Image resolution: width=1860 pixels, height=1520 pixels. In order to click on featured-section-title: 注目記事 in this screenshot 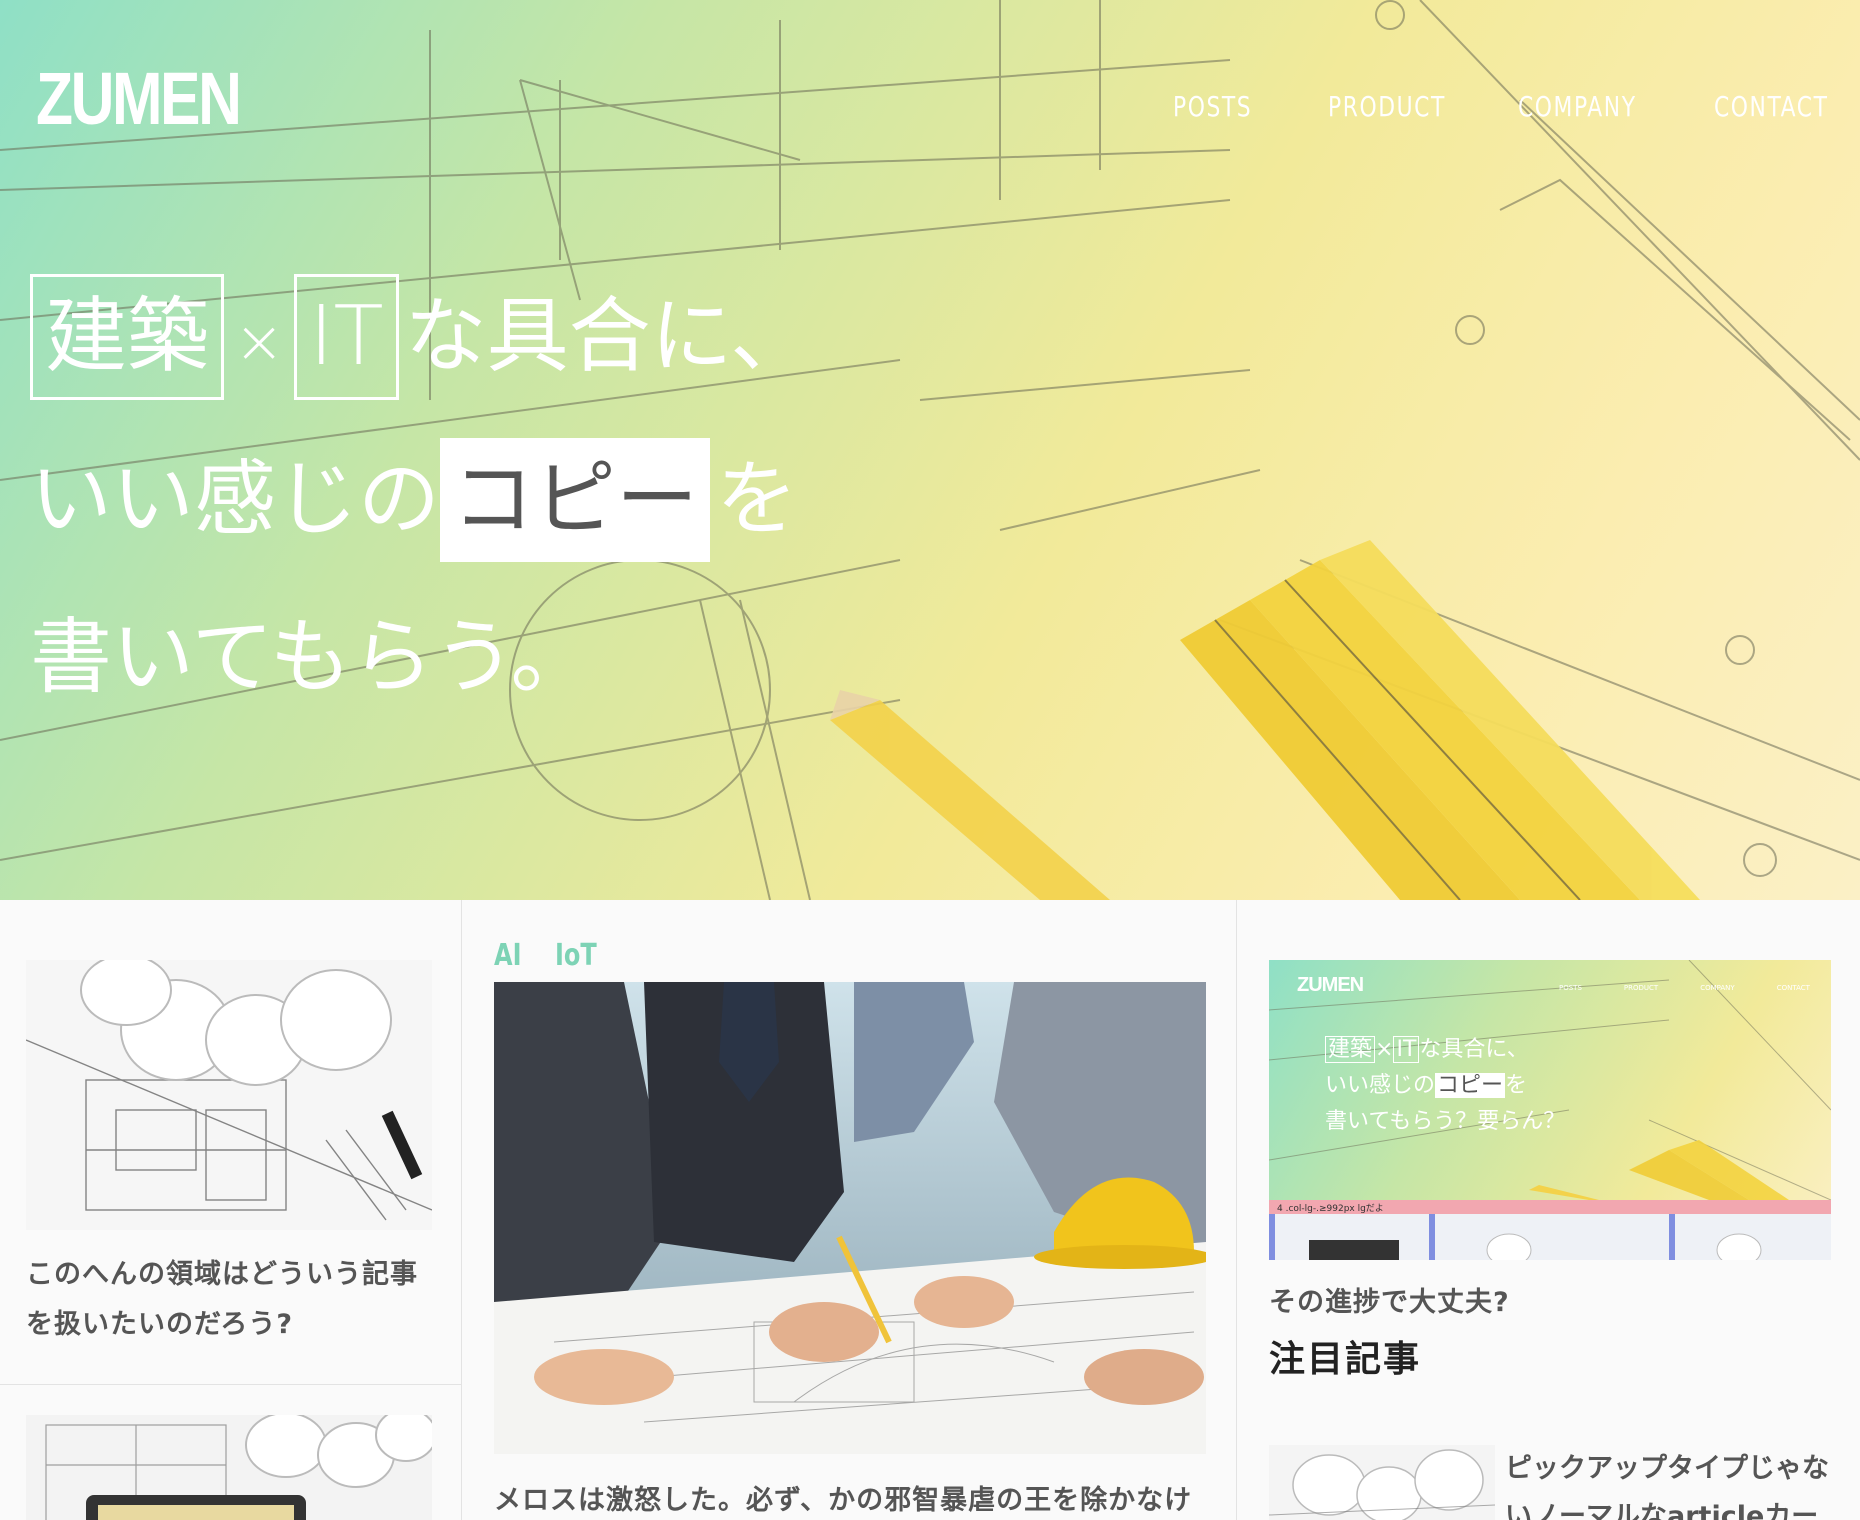, I will do `click(1345, 1359)`.